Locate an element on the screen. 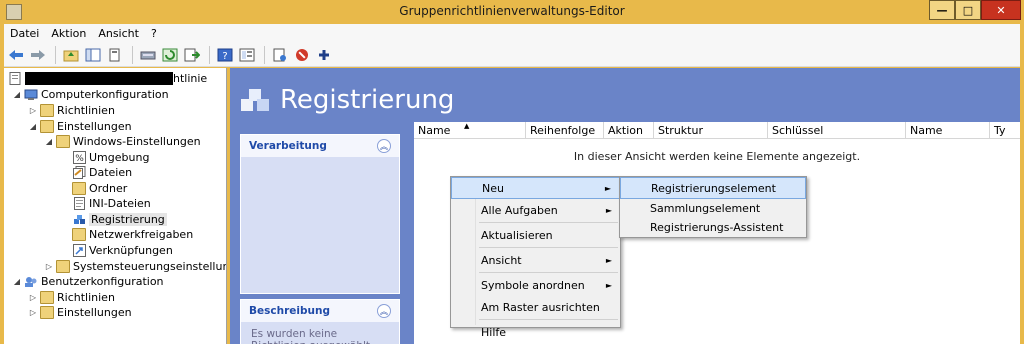 This screenshot has height=344, width=1024. tree-item-windows-einstellungen: ◢ Windows-Einstellungen is located at coordinates (122, 141).